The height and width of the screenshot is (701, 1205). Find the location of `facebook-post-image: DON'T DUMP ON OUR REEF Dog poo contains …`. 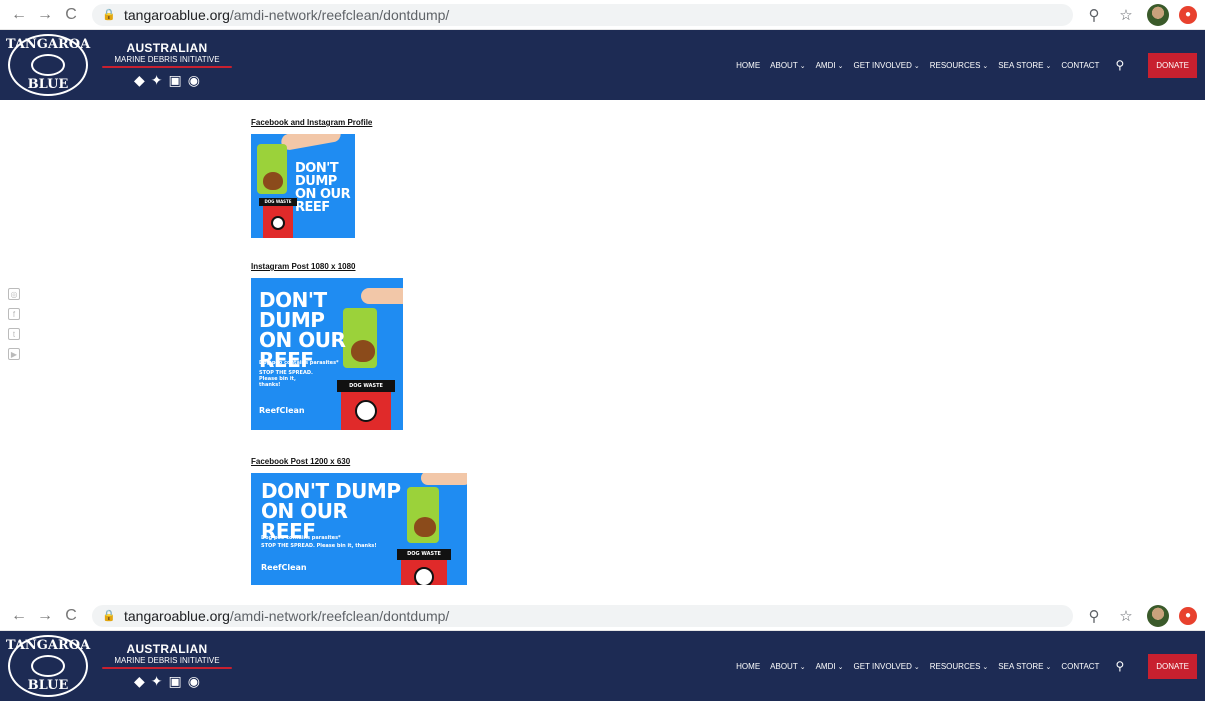

facebook-post-image: DON'T DUMP ON OUR REEF Dog poo contains … is located at coordinates (359, 529).